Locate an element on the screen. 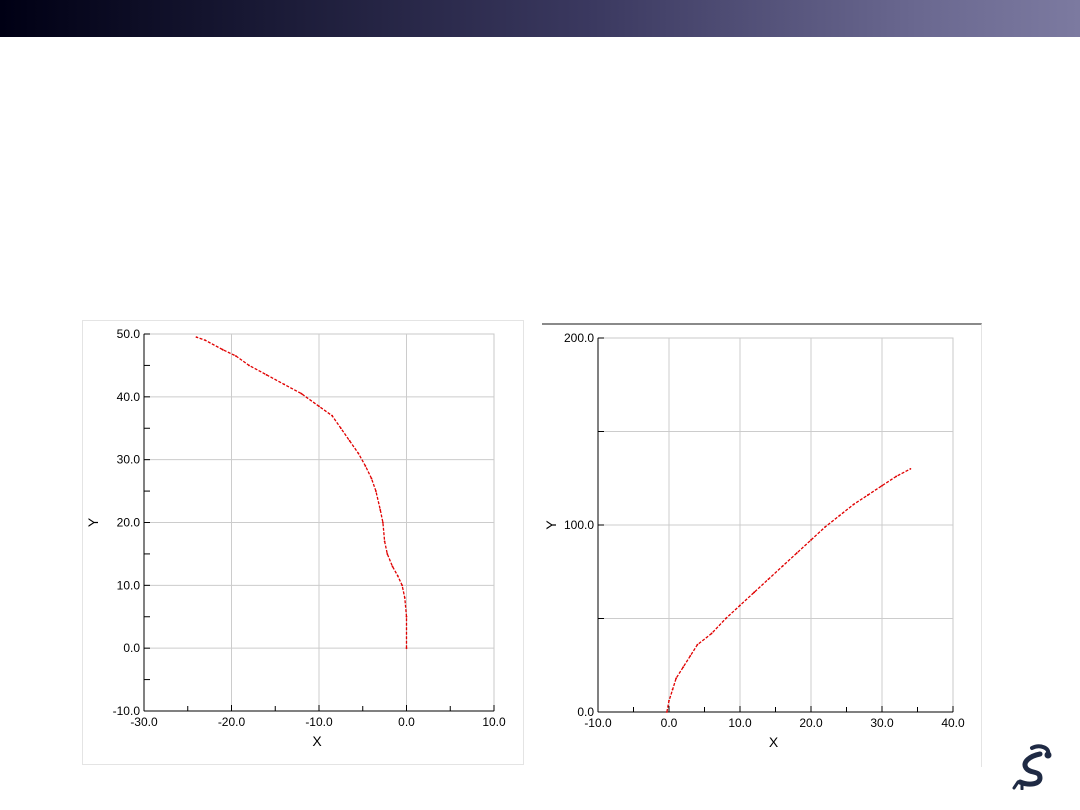 This screenshot has height=810, width=1080. robot-arm-logo-icon is located at coordinates (1032, 767).